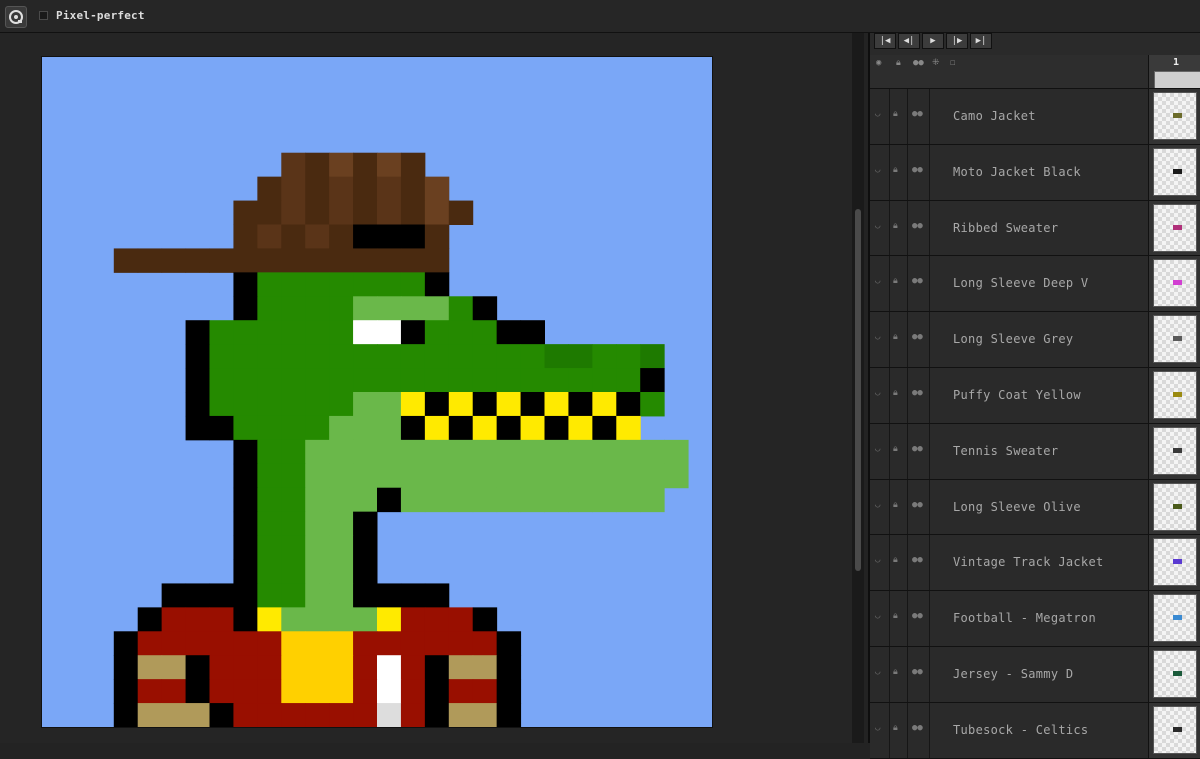 Image resolution: width=1200 pixels, height=759 pixels. I want to click on canvas-vertical-scrollbar, so click(858, 388).